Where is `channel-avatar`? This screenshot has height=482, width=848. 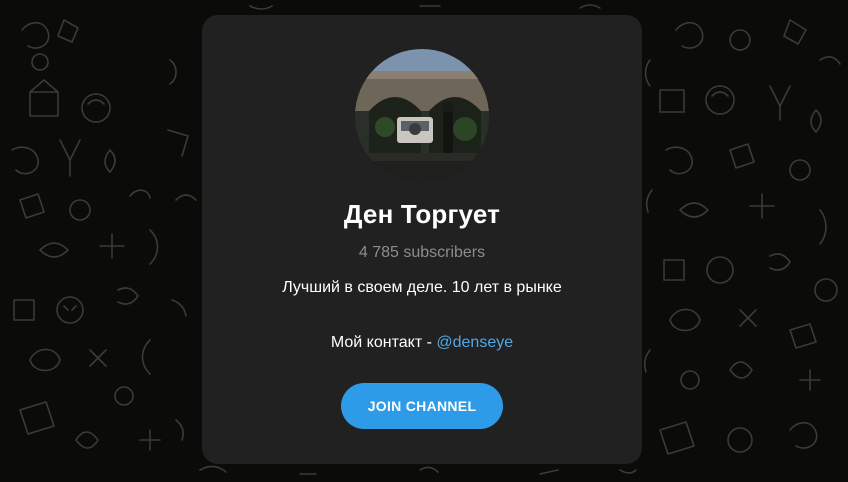 channel-avatar is located at coordinates (422, 116).